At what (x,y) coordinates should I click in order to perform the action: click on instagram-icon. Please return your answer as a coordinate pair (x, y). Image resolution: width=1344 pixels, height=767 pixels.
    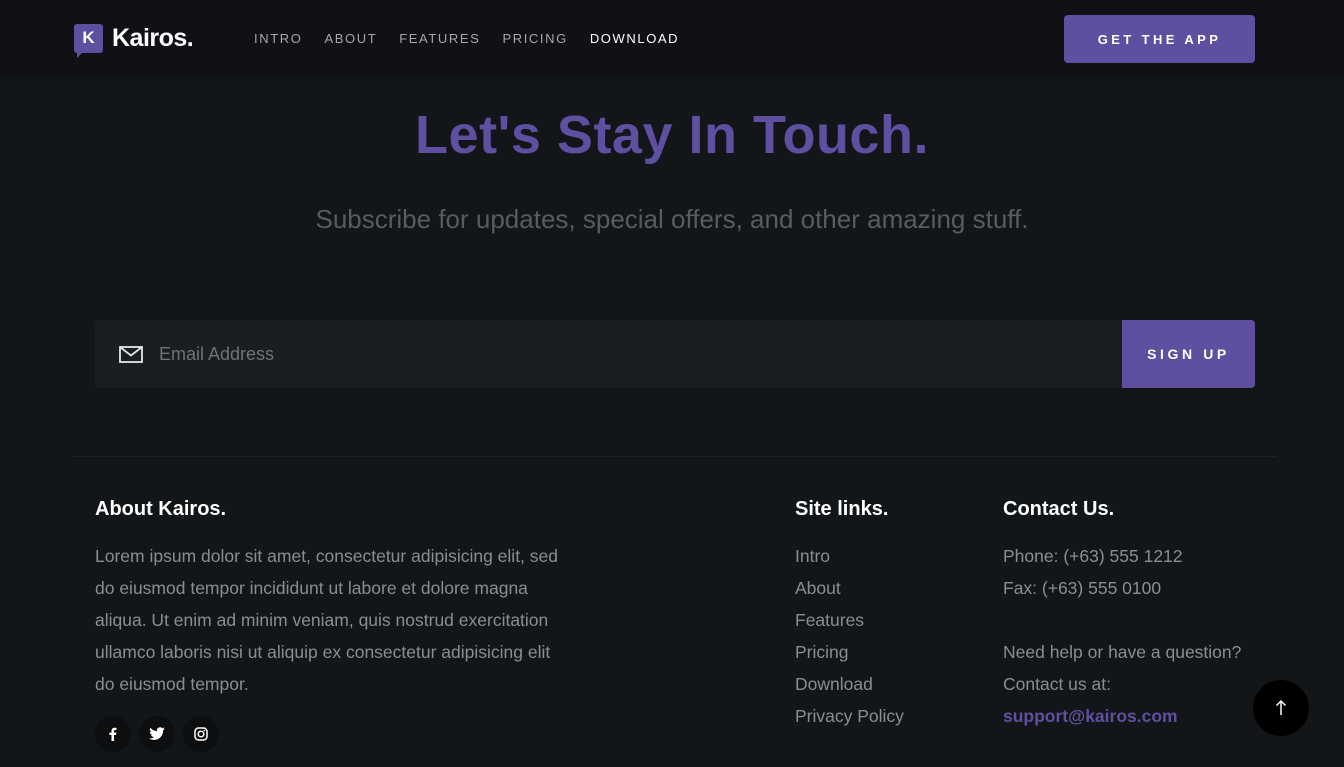
    Looking at the image, I should click on (201, 734).